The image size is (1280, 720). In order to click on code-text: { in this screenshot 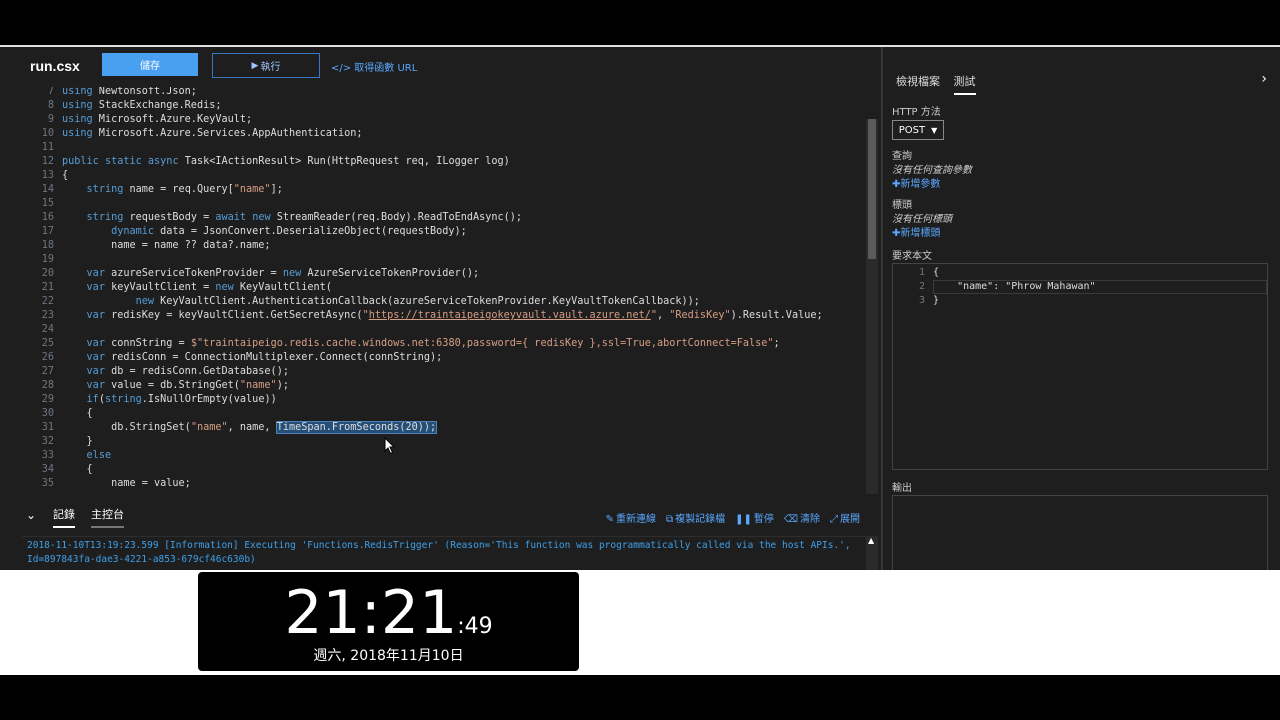, I will do `click(77, 413)`.